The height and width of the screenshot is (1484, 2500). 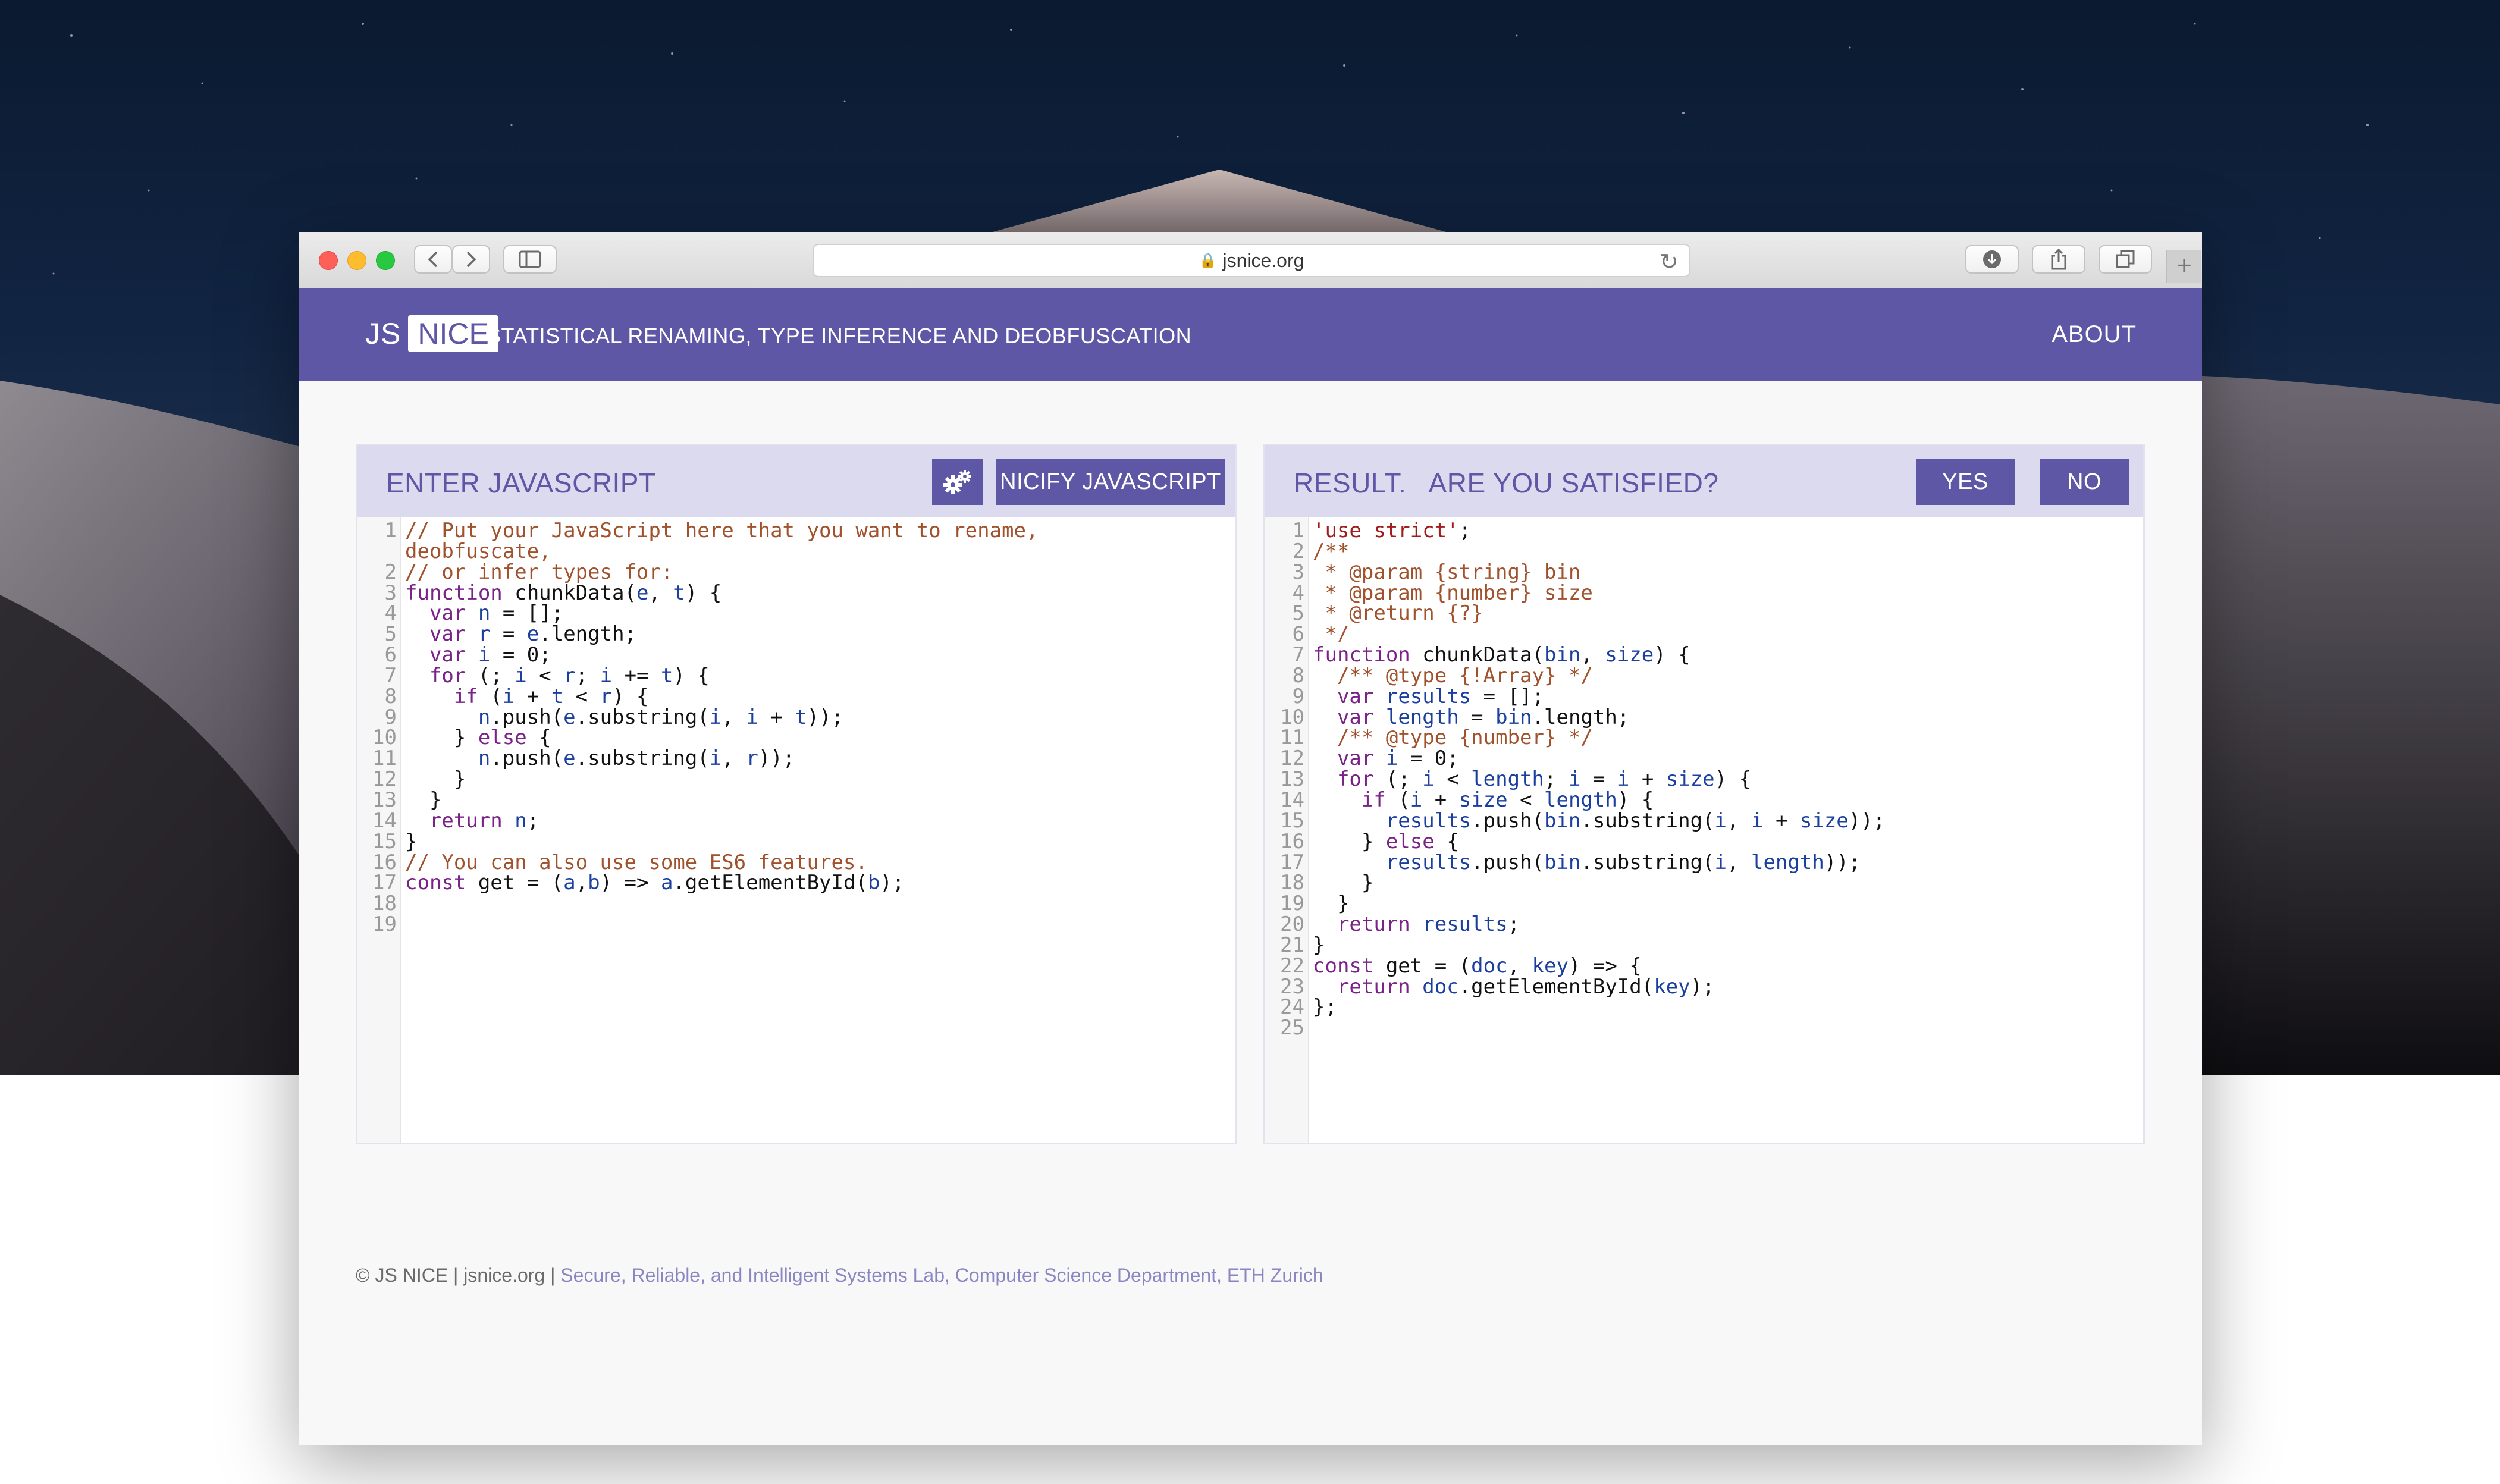 What do you see at coordinates (642, 758) in the screenshot?
I see `code-token: .substring(` at bounding box center [642, 758].